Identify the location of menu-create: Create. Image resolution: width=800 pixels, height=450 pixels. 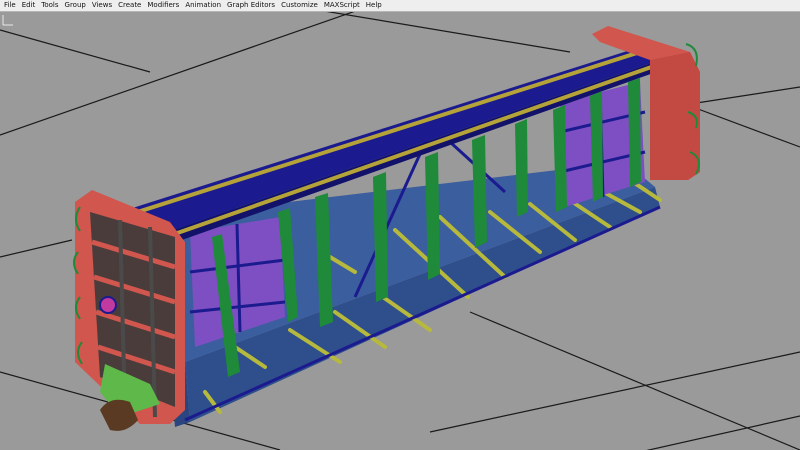
(129, 5).